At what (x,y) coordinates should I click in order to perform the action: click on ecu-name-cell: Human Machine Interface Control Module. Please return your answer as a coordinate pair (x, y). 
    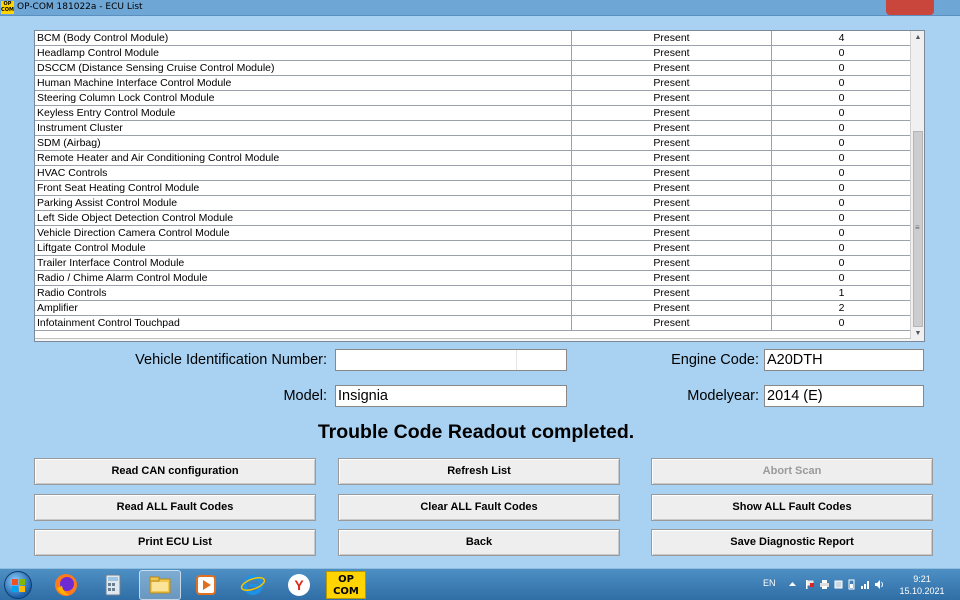
    Looking at the image, I should click on (303, 83).